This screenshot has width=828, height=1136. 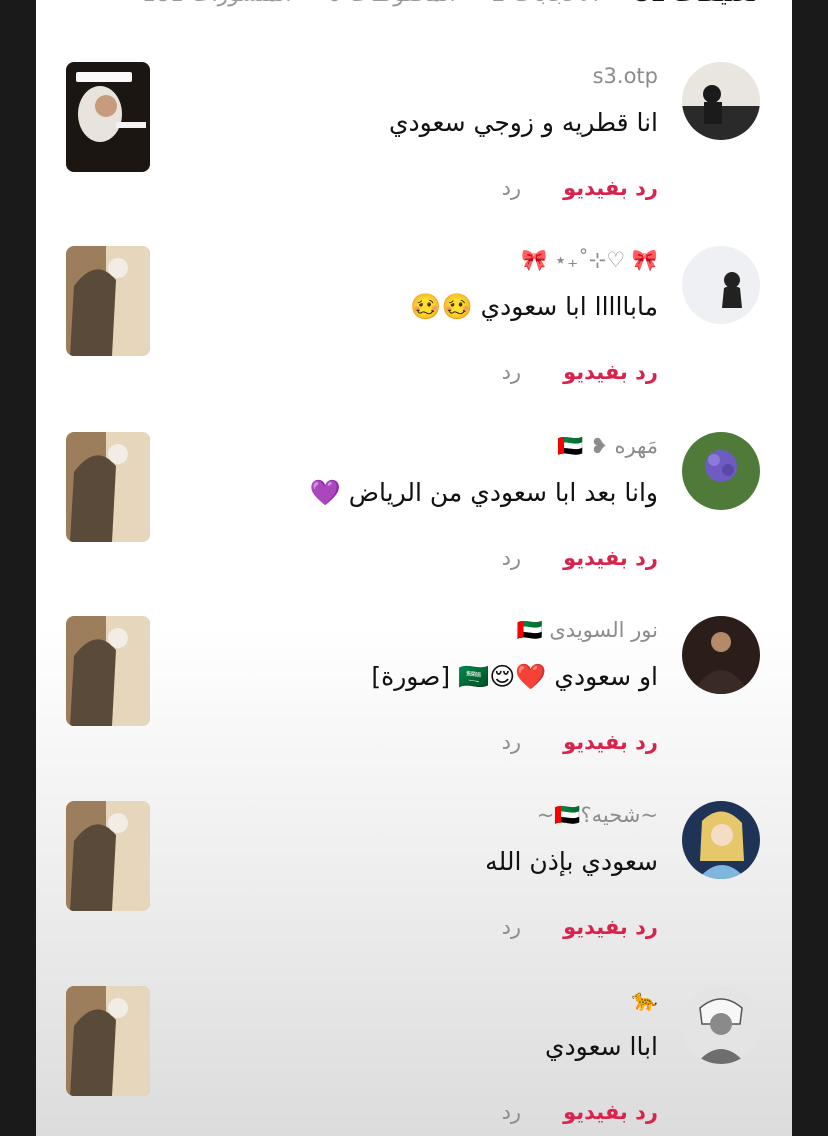 What do you see at coordinates (391, 4) in the screenshot?
I see `tab-saved: المحفوظات 0` at bounding box center [391, 4].